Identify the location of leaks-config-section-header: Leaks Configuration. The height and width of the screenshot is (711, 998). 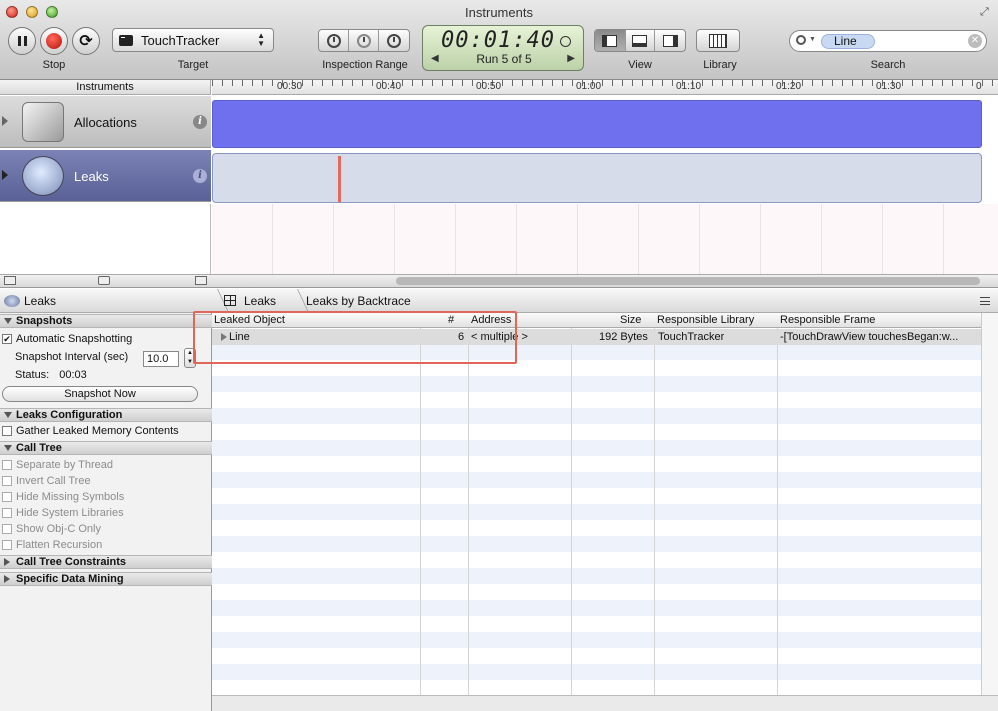
(106, 415).